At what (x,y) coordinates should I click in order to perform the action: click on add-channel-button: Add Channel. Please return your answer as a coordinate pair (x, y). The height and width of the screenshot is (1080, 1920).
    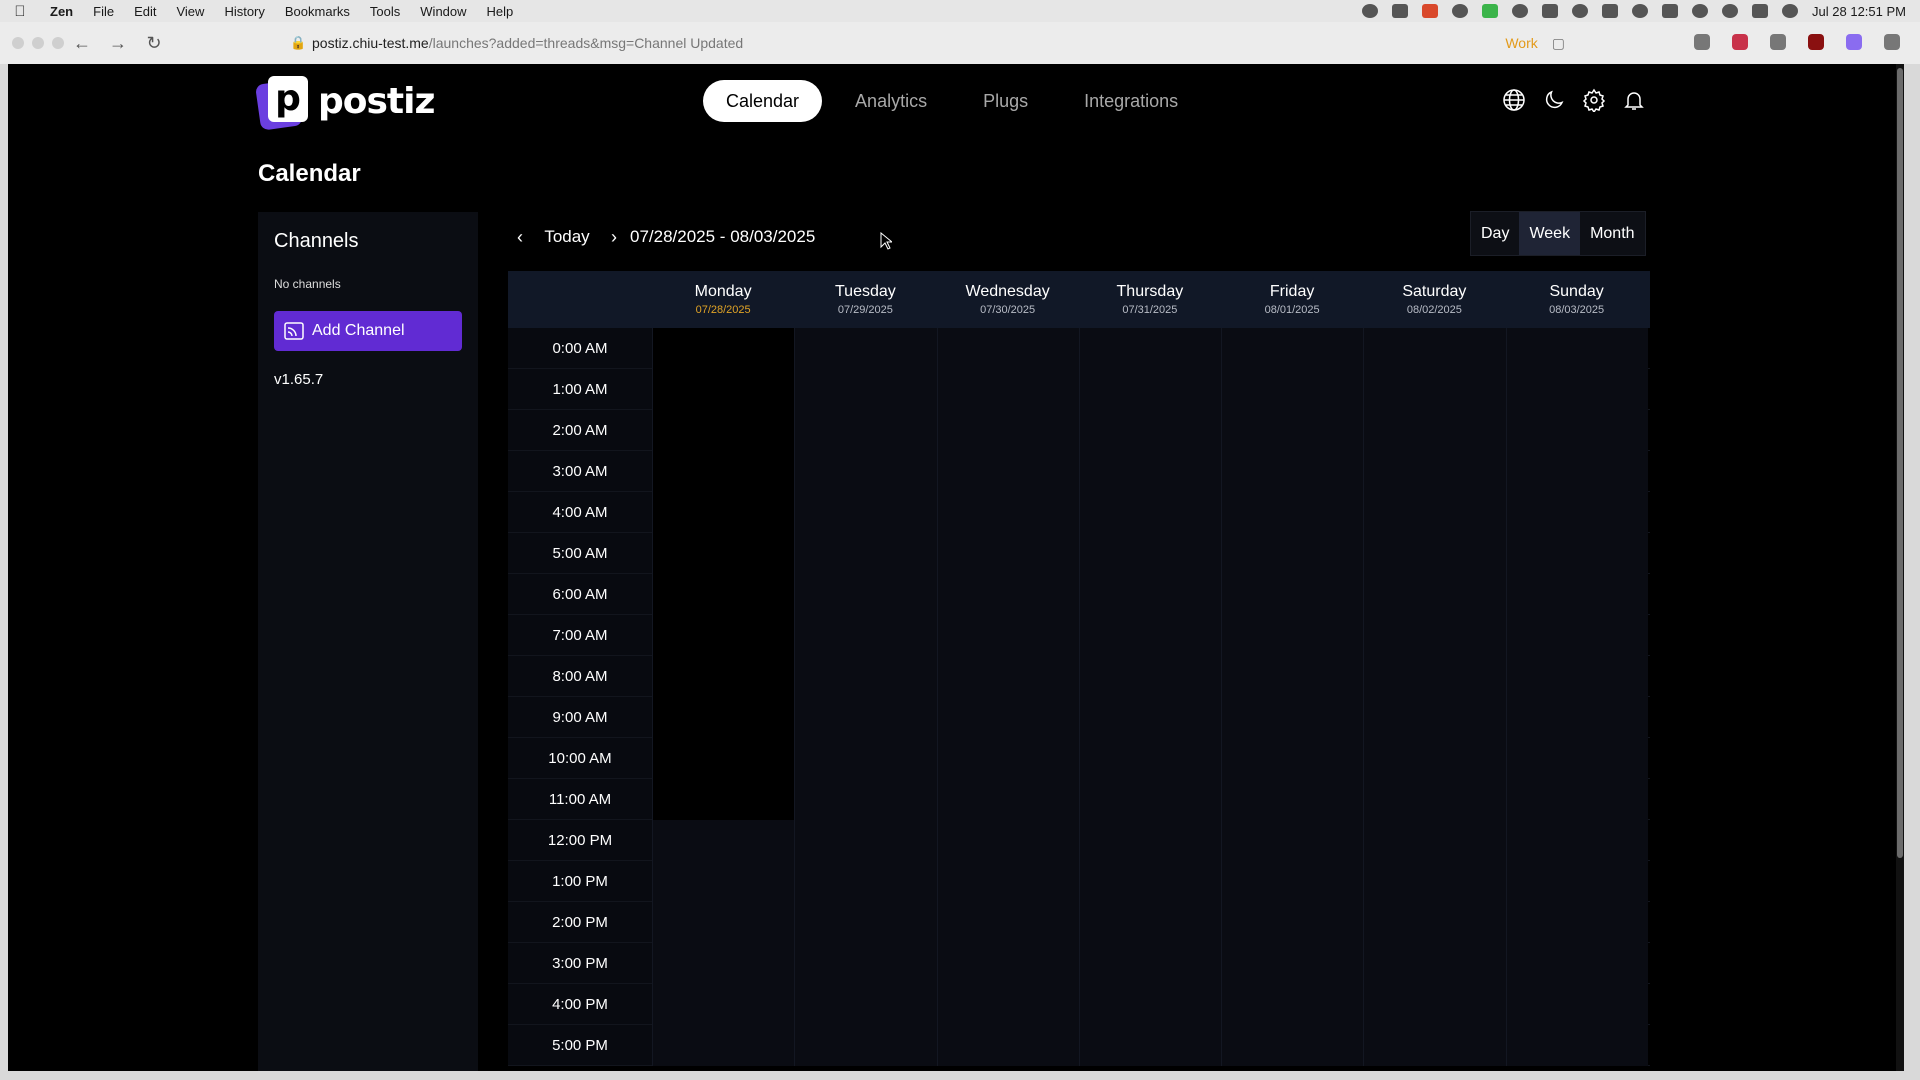
    Looking at the image, I should click on (368, 331).